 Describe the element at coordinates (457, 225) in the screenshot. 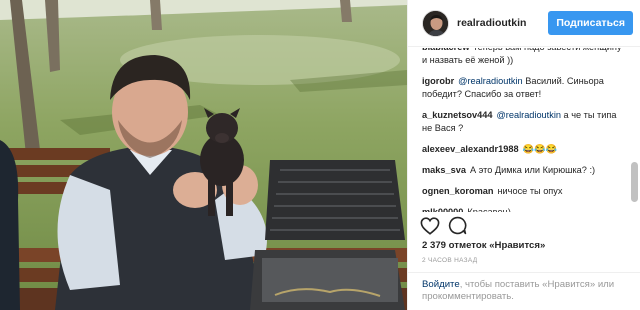

I see `speech-bubble-icon` at that location.